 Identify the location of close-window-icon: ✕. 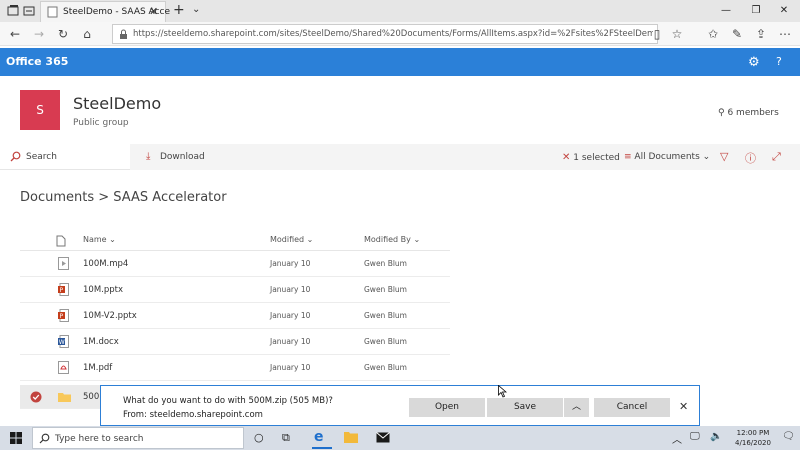
(784, 11).